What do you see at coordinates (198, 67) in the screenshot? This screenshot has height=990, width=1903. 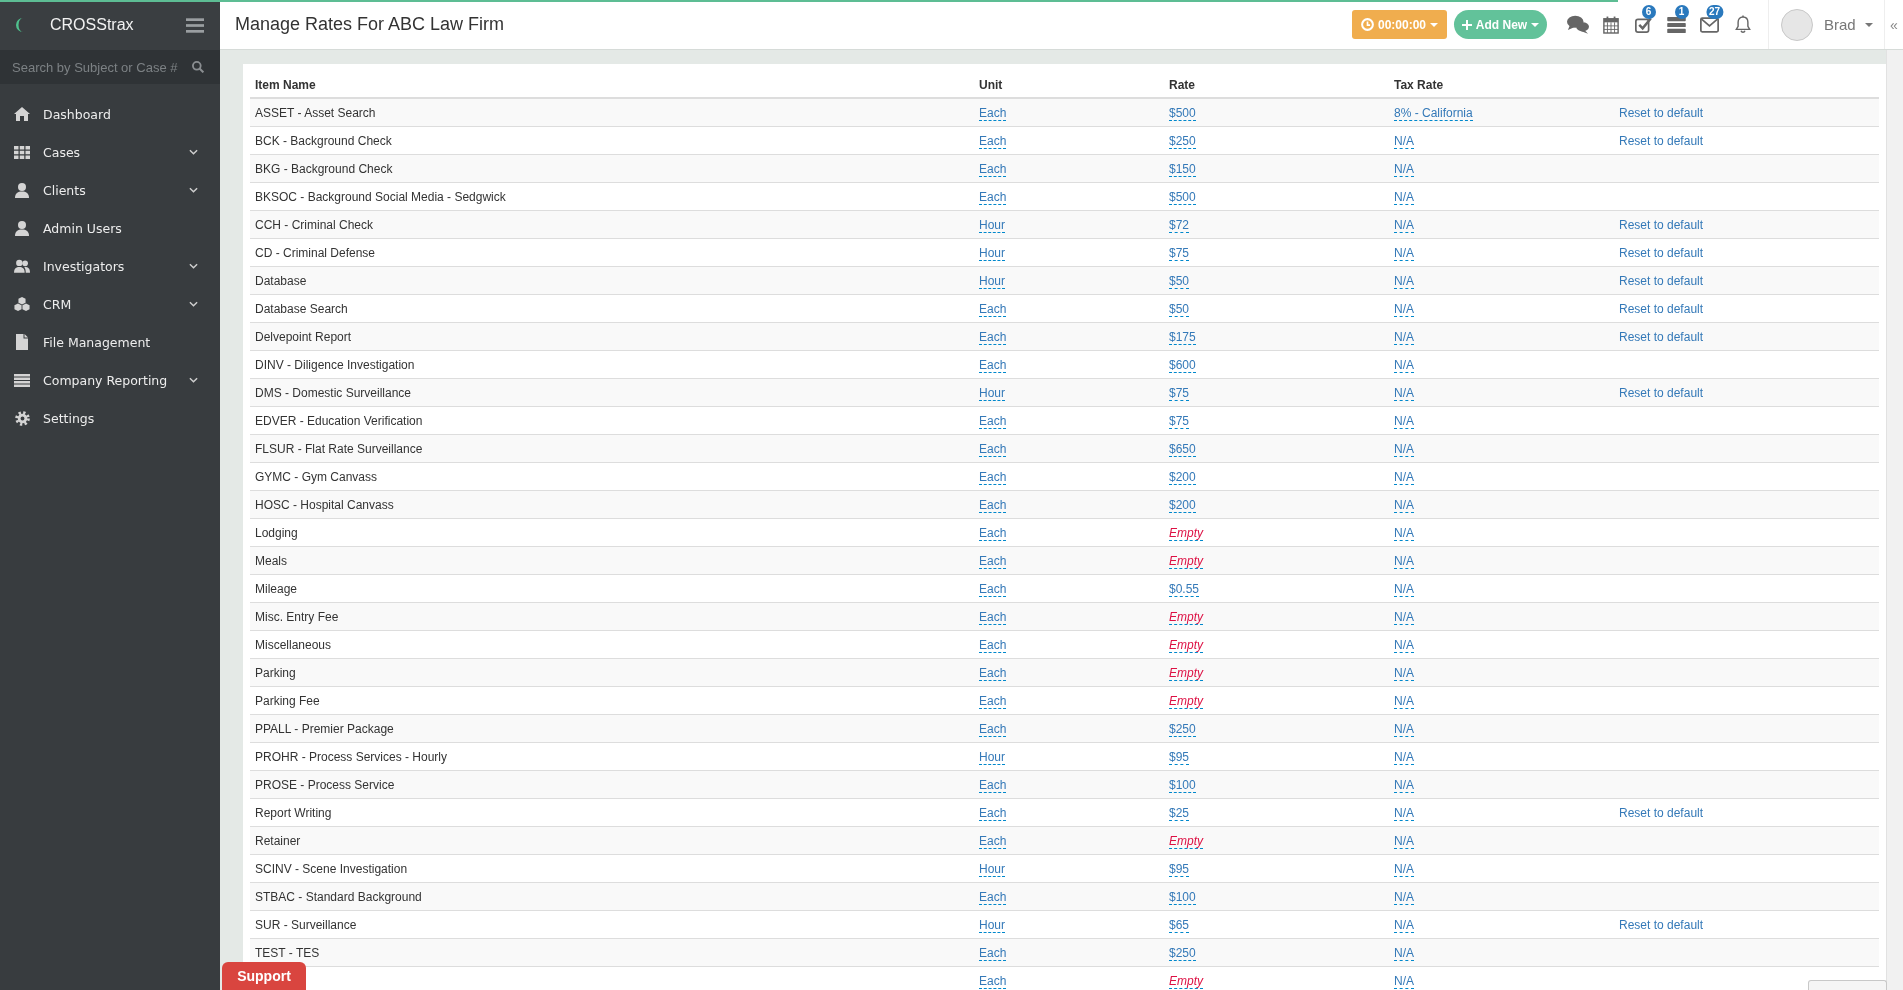 I see `search-icon` at bounding box center [198, 67].